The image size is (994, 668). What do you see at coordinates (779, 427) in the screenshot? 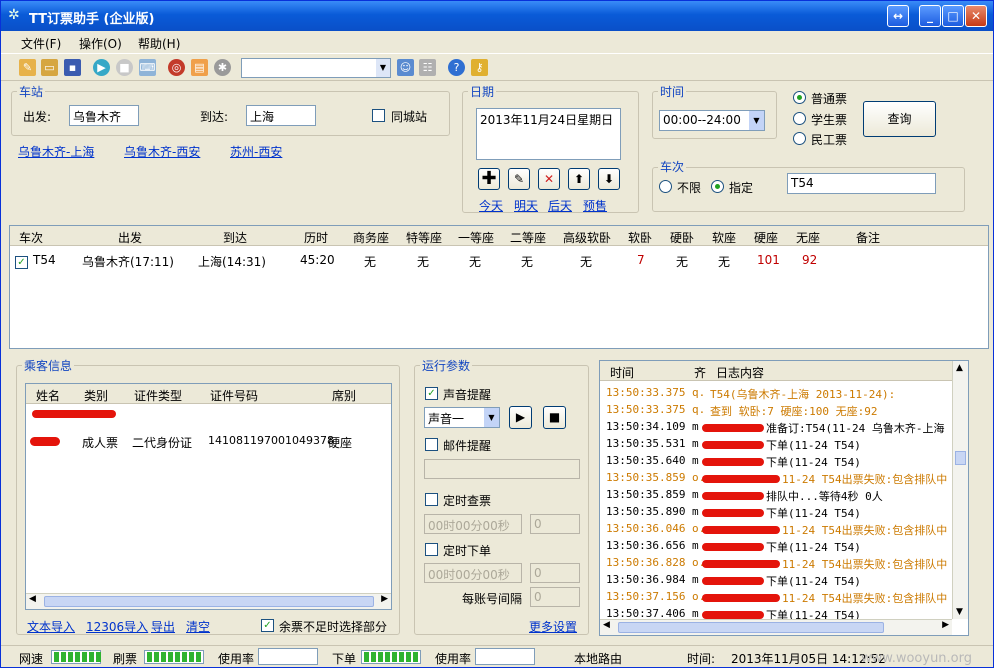
I see `log-row: 13:50:34.109 m 准备订:T54(11-24 乌鲁木齐-上海` at bounding box center [779, 427].